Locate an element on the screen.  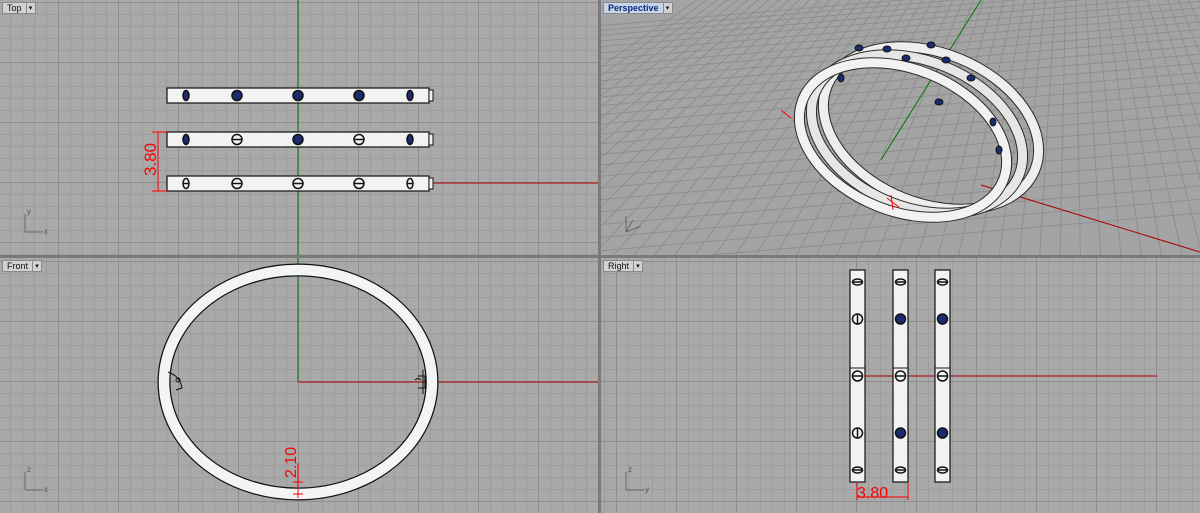
viewport-label: Front is located at coordinates (17, 266).